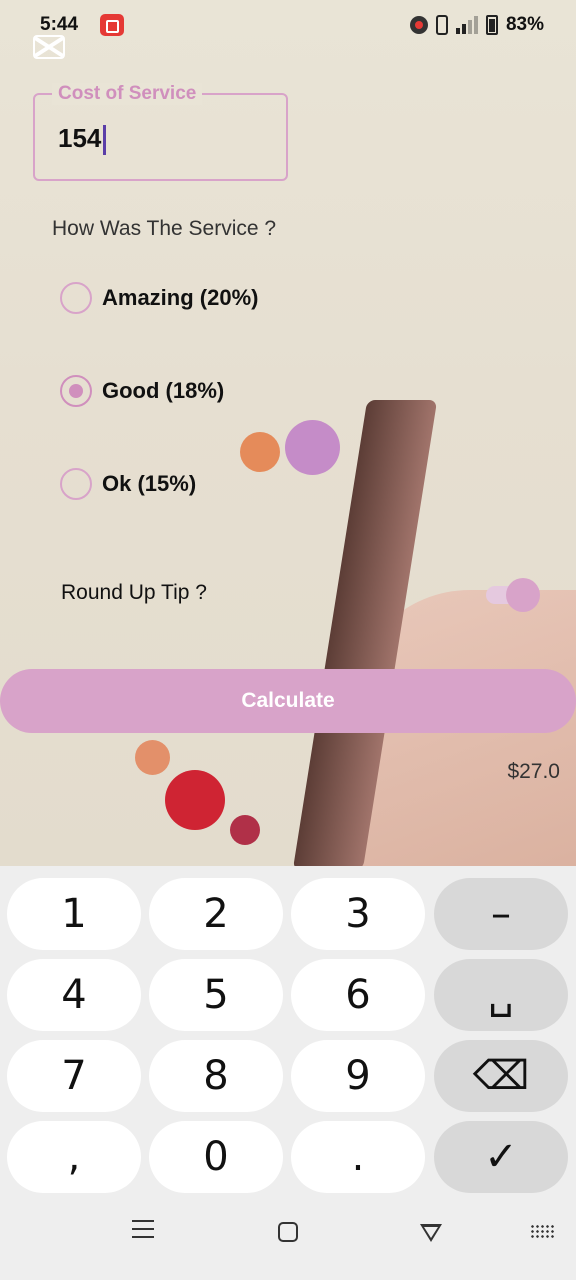 The width and height of the screenshot is (576, 1280). Describe the element at coordinates (216, 1076) in the screenshot. I see `key-8: 8` at that location.